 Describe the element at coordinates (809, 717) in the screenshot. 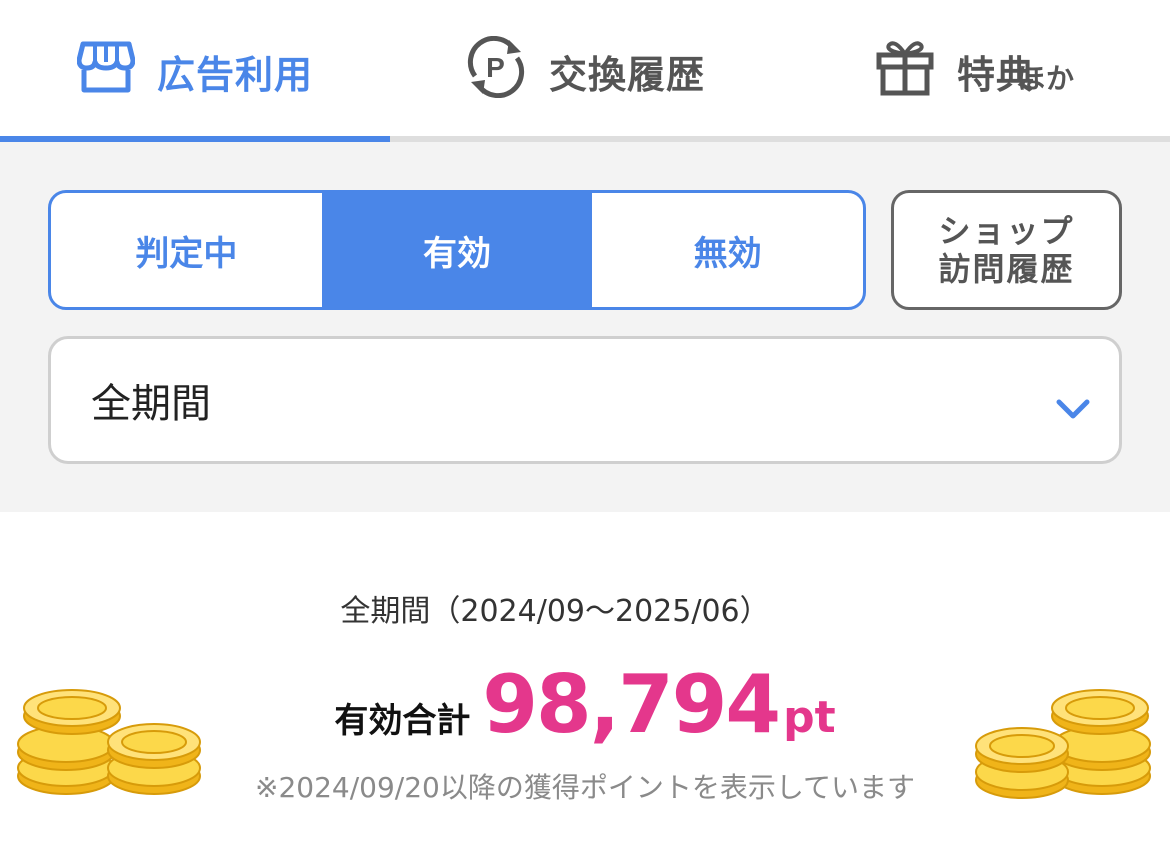

I see `total-unit: pt` at that location.